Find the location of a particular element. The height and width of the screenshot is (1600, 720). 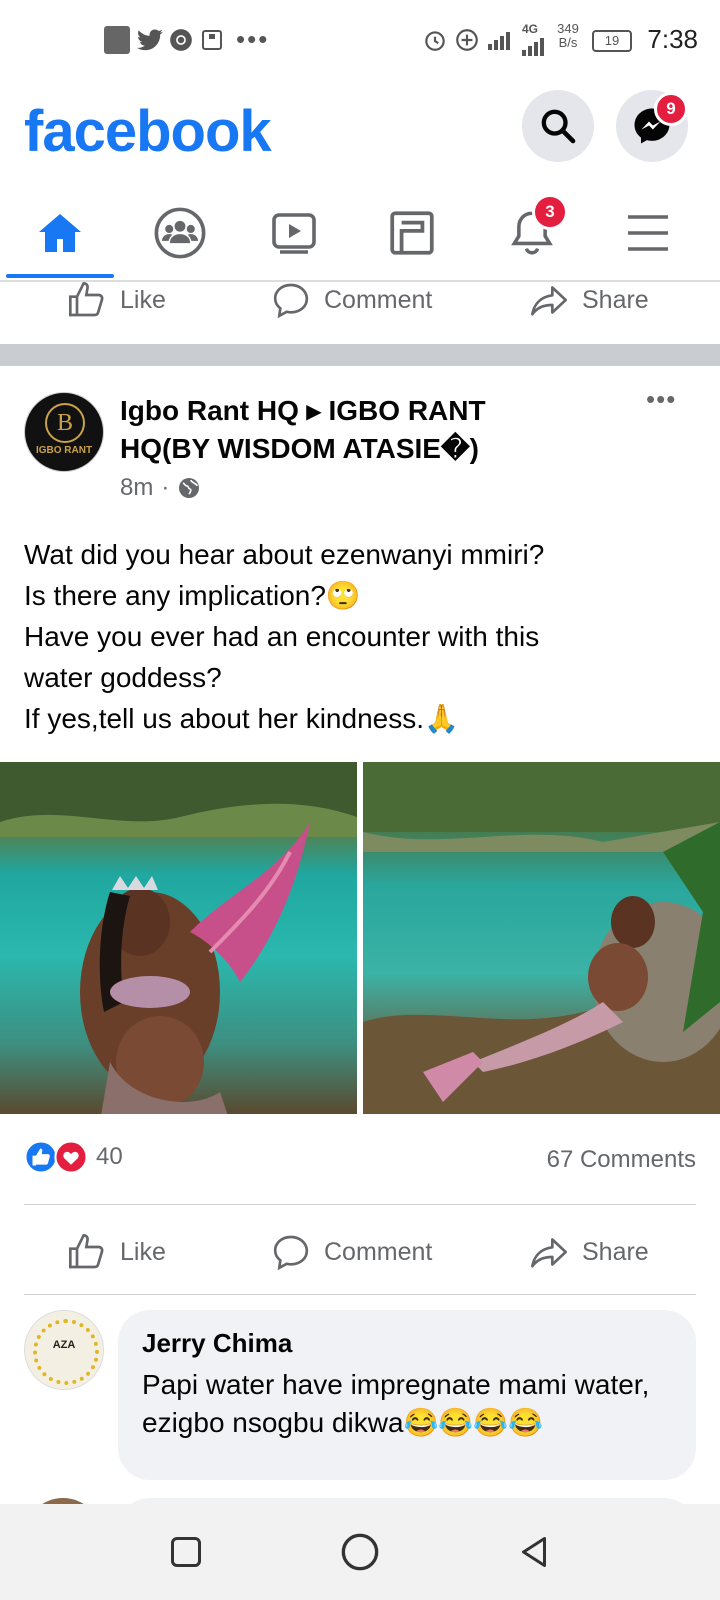

search-icon is located at coordinates (558, 126).